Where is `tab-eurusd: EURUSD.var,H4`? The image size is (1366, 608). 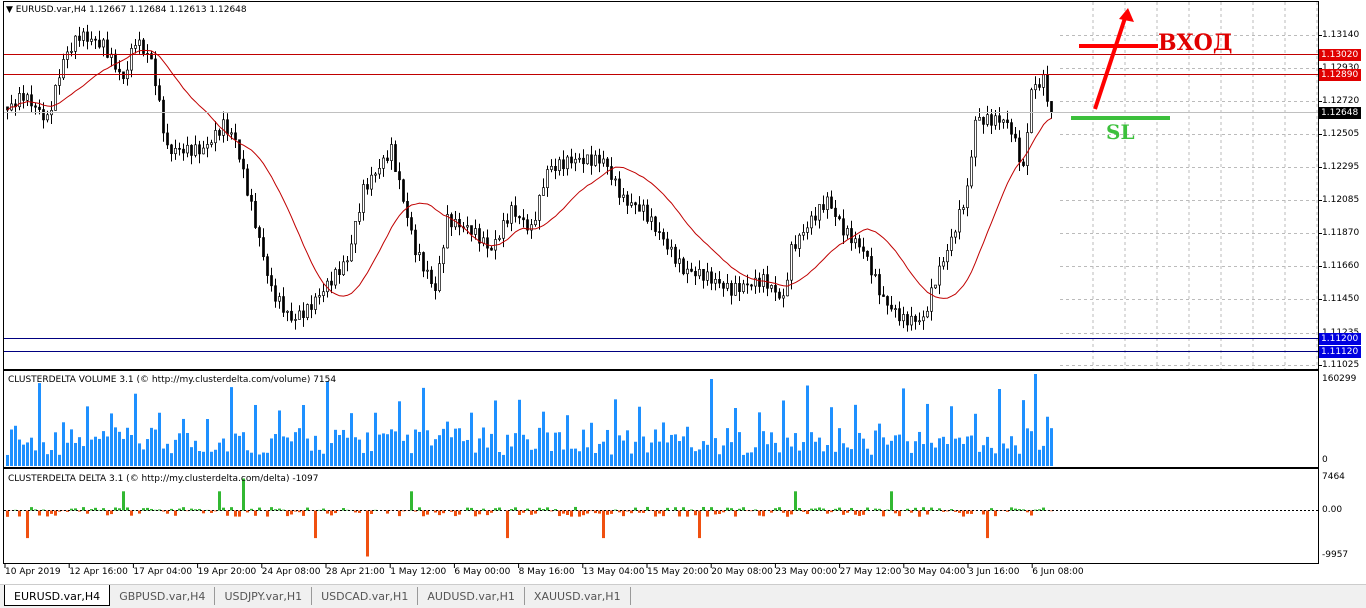
tab-eurusd: EURUSD.var,H4 is located at coordinates (57, 595).